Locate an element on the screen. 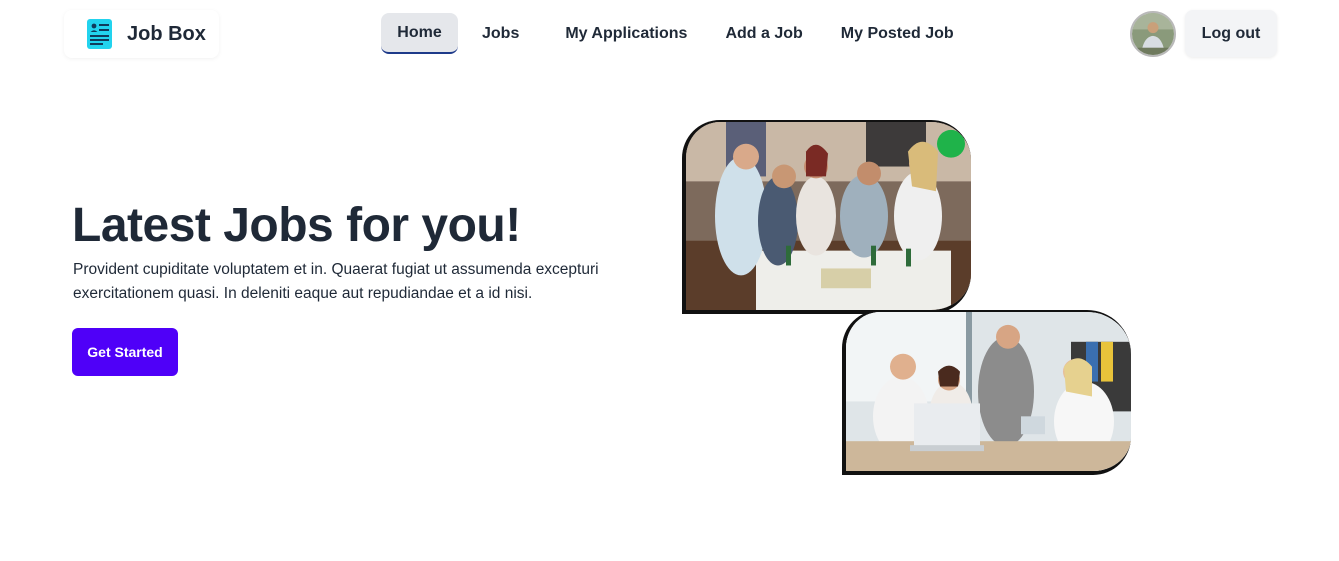  avatar-image is located at coordinates (1153, 34).